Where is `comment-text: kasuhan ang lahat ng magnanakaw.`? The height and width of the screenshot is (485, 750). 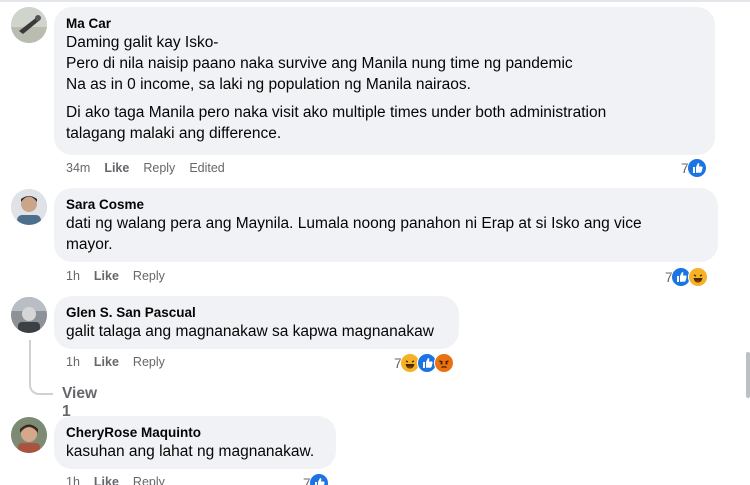 comment-text: kasuhan ang lahat ng magnanakaw. is located at coordinates (195, 451).